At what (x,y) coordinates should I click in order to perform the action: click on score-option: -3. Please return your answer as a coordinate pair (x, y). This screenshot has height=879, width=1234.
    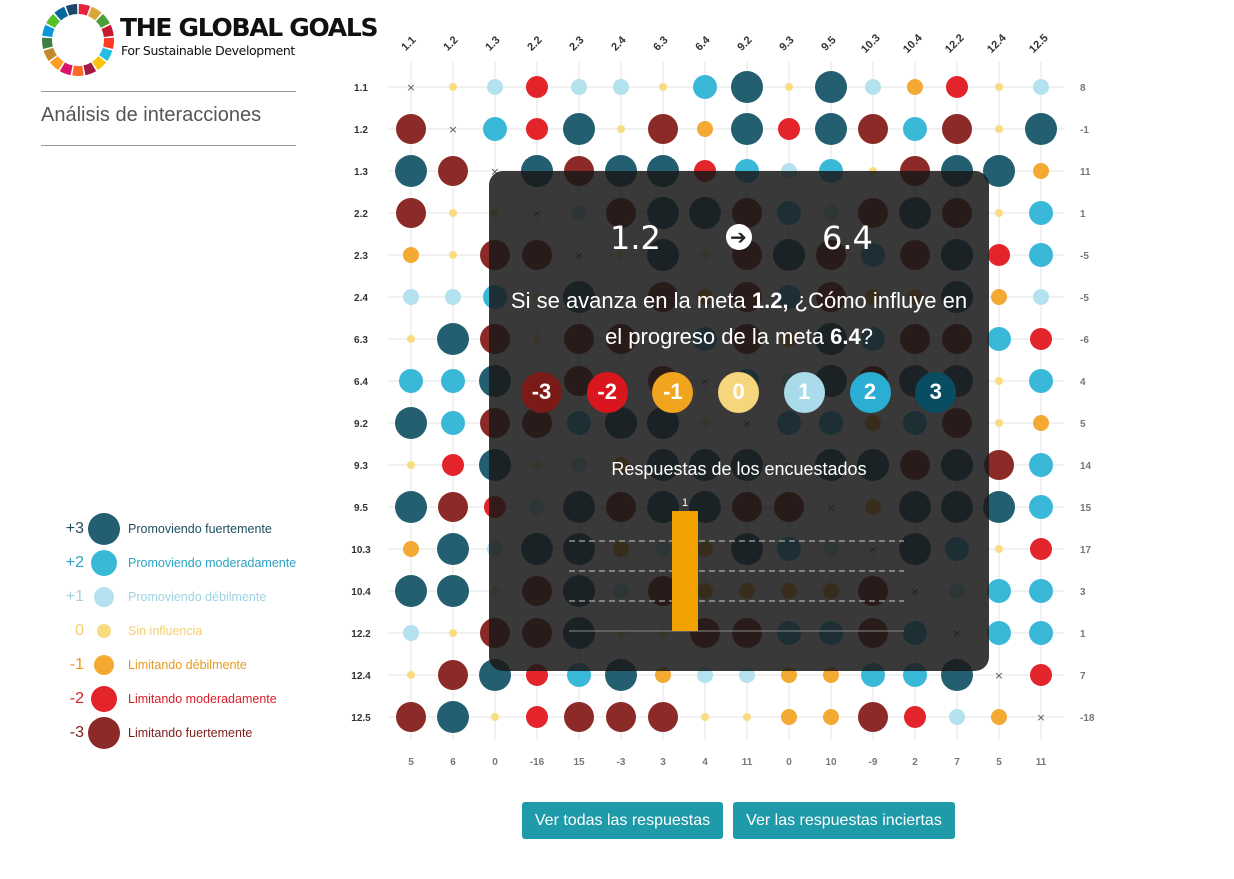
    Looking at the image, I should click on (541, 392).